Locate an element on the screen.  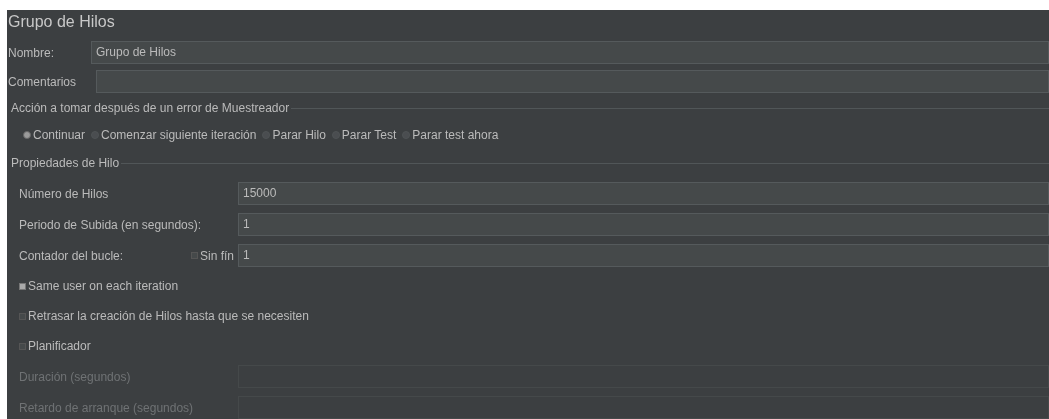
field-label: Comentarios is located at coordinates (42, 81).